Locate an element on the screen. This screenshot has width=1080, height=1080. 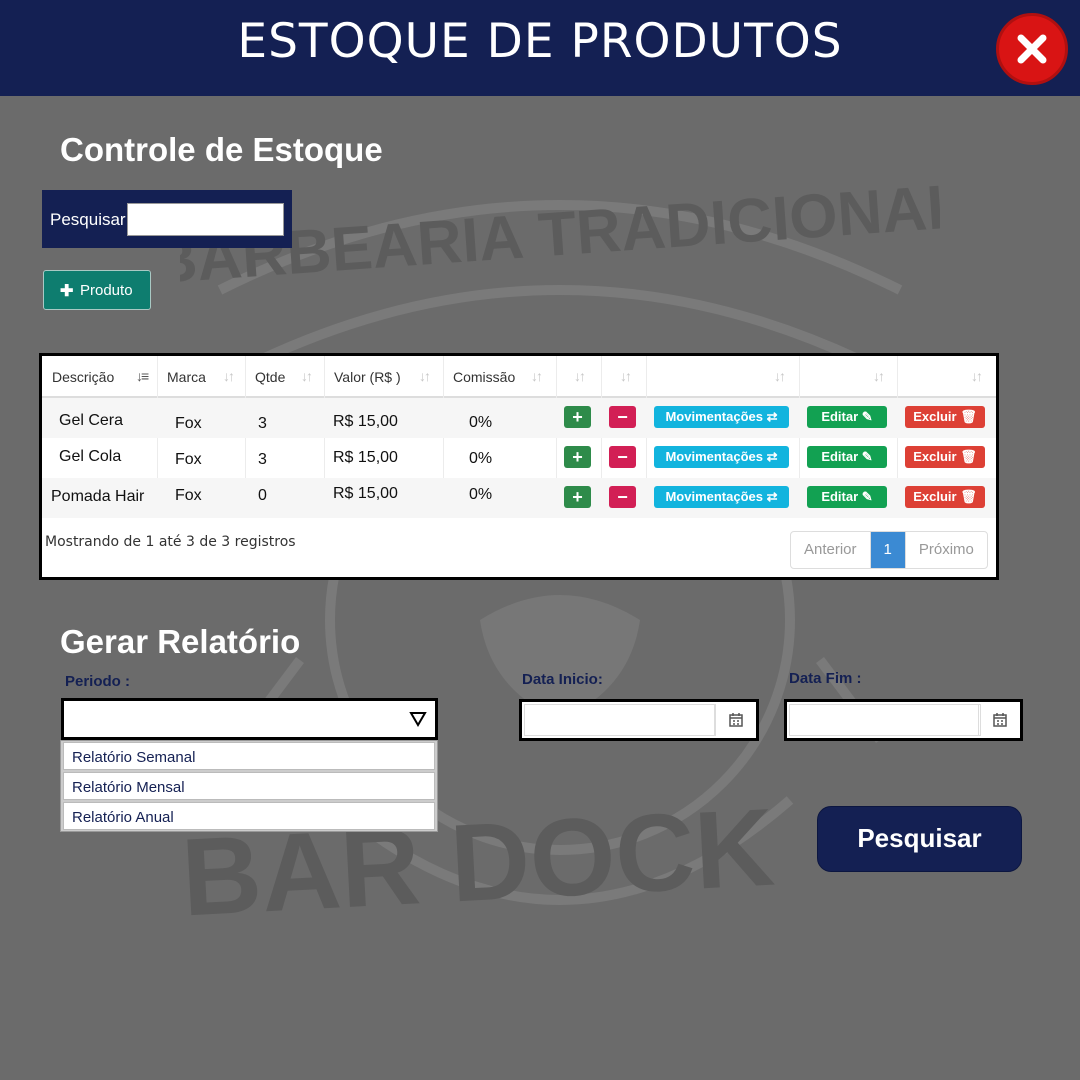
period-select is located at coordinates (249, 719).